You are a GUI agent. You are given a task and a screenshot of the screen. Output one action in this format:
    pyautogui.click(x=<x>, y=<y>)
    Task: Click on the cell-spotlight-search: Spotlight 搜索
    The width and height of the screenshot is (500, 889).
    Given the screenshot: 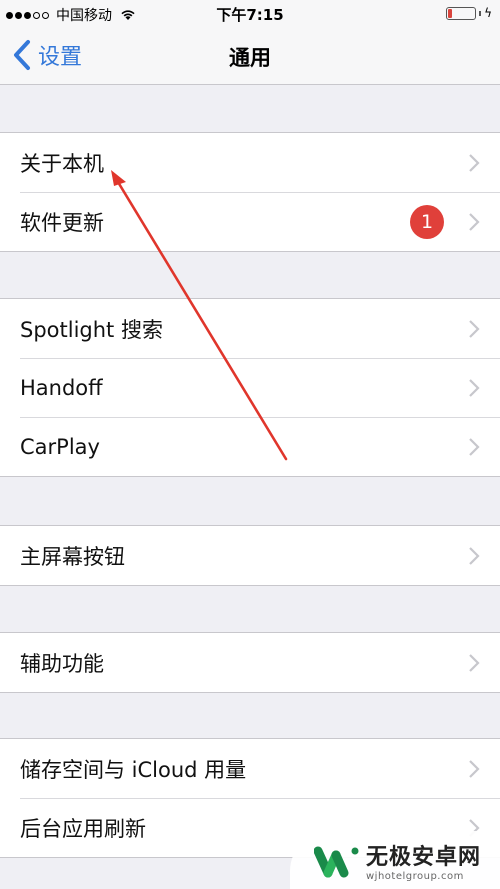 What is the action you would take?
    pyautogui.click(x=250, y=328)
    